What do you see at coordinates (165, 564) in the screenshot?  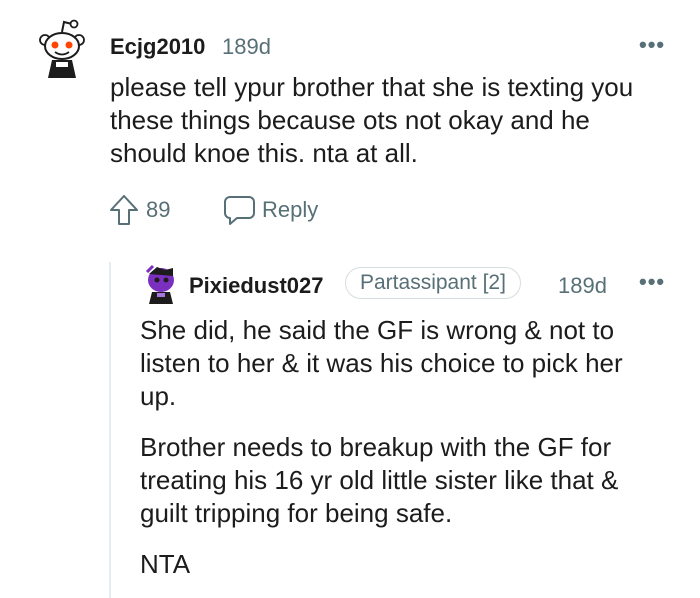 I see `reply-line: NTA` at bounding box center [165, 564].